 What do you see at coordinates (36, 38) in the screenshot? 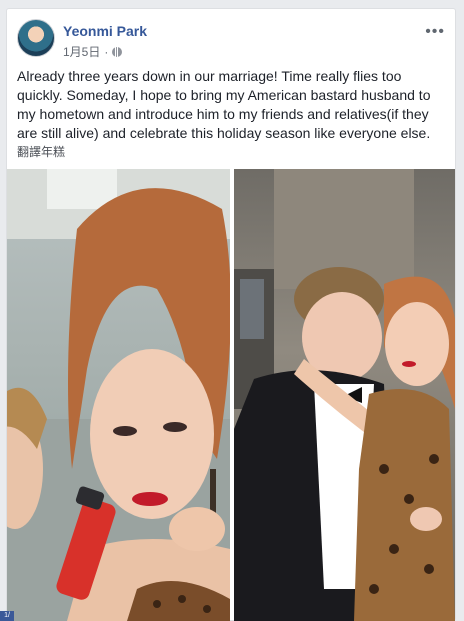
I see `avatar` at bounding box center [36, 38].